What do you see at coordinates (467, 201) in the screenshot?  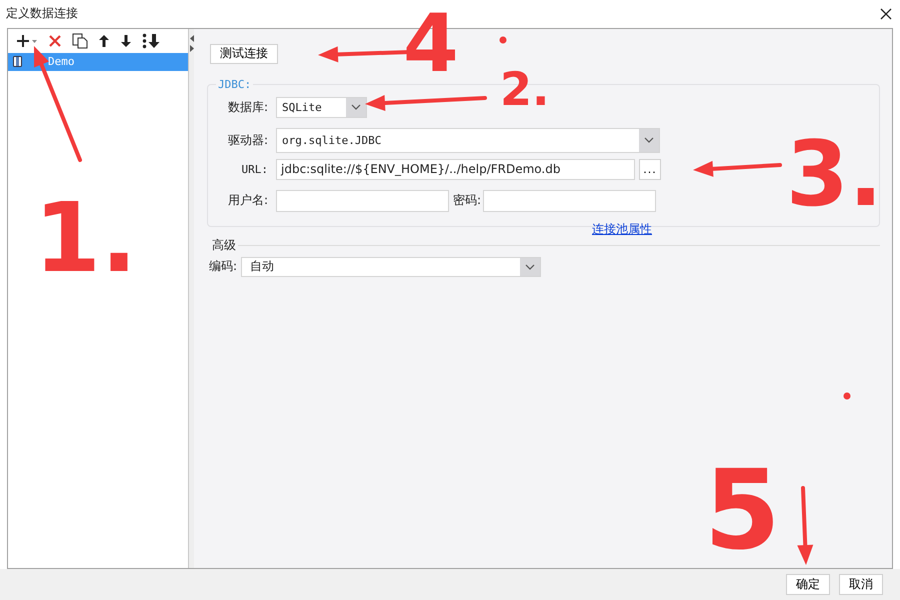 I see `field-label: 密码:` at bounding box center [467, 201].